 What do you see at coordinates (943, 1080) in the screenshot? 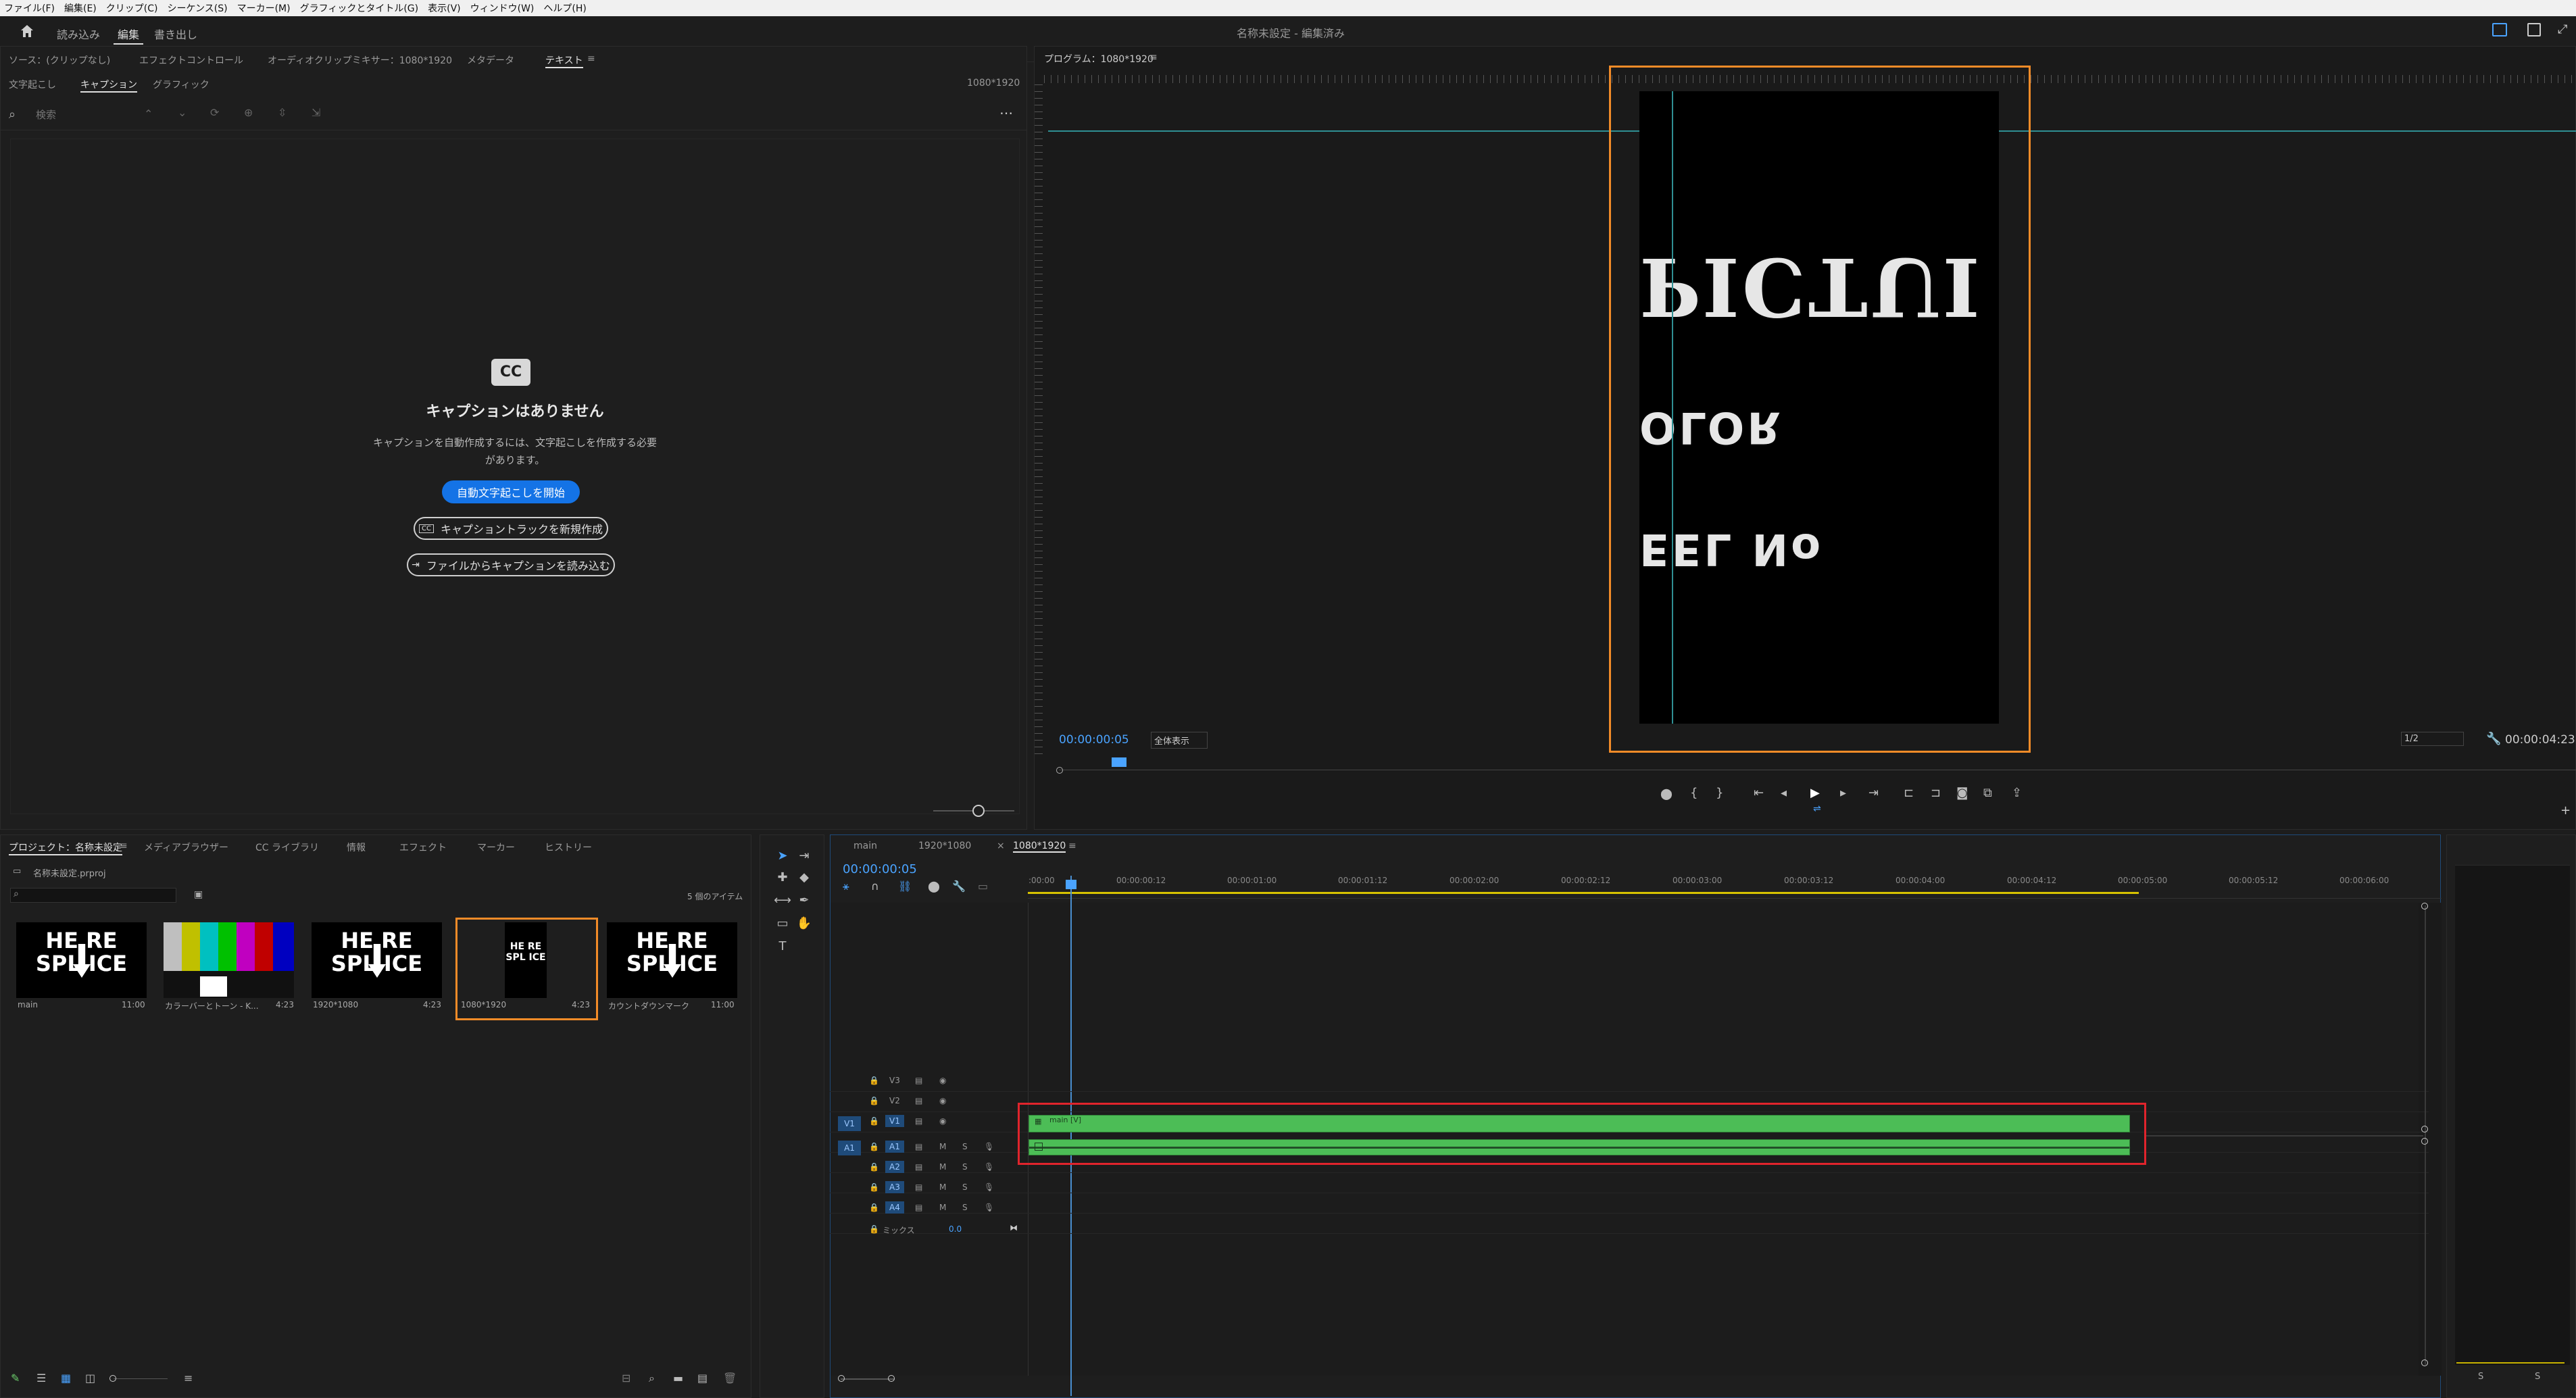
I see `eye-icon: ◉` at bounding box center [943, 1080].